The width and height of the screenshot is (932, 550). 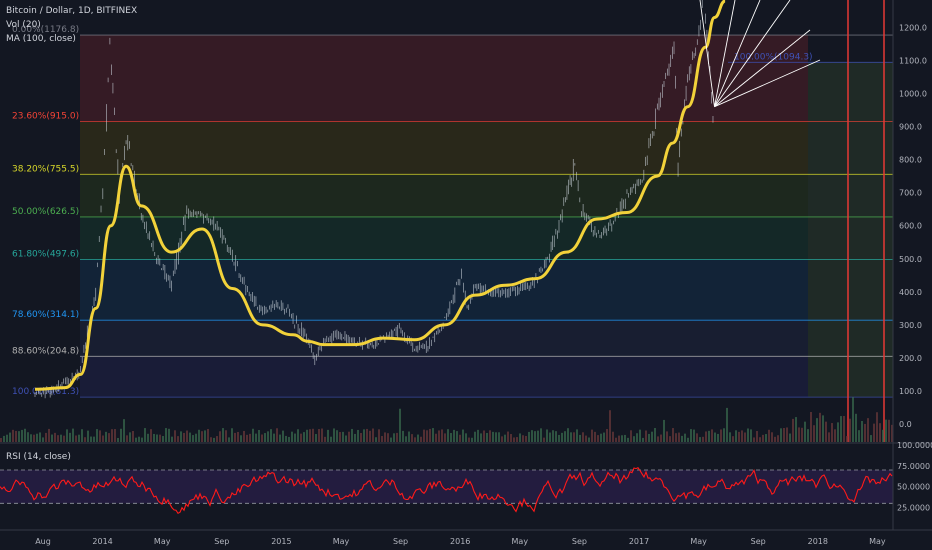 What do you see at coordinates (446, 419) in the screenshot?
I see `volume-histogram` at bounding box center [446, 419].